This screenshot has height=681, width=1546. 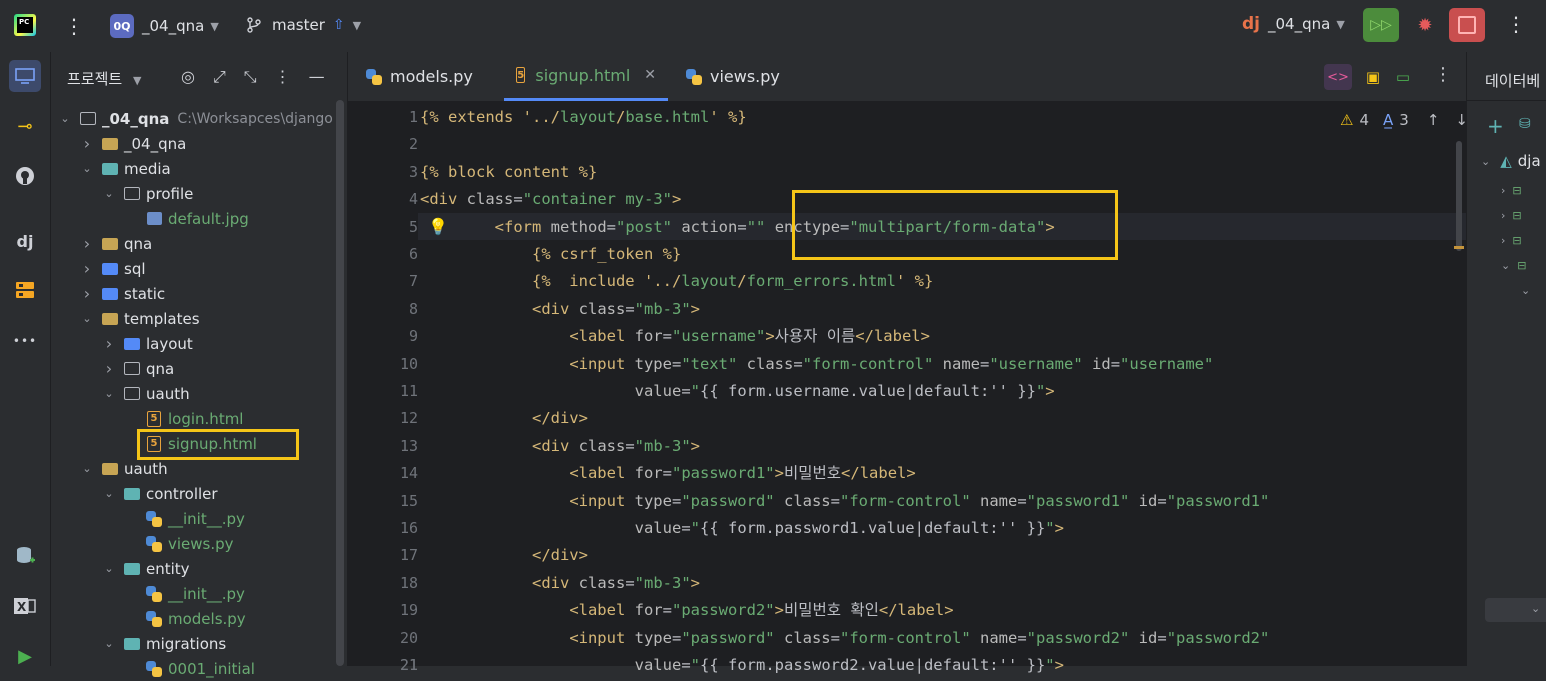 I want to click on project-panel-scrollbar, so click(x=340, y=383).